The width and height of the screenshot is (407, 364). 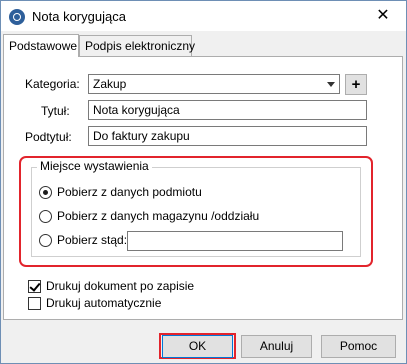 I want to click on radio-label-magazynu: Pobierz z danych magazynu /oddziału, so click(x=158, y=216).